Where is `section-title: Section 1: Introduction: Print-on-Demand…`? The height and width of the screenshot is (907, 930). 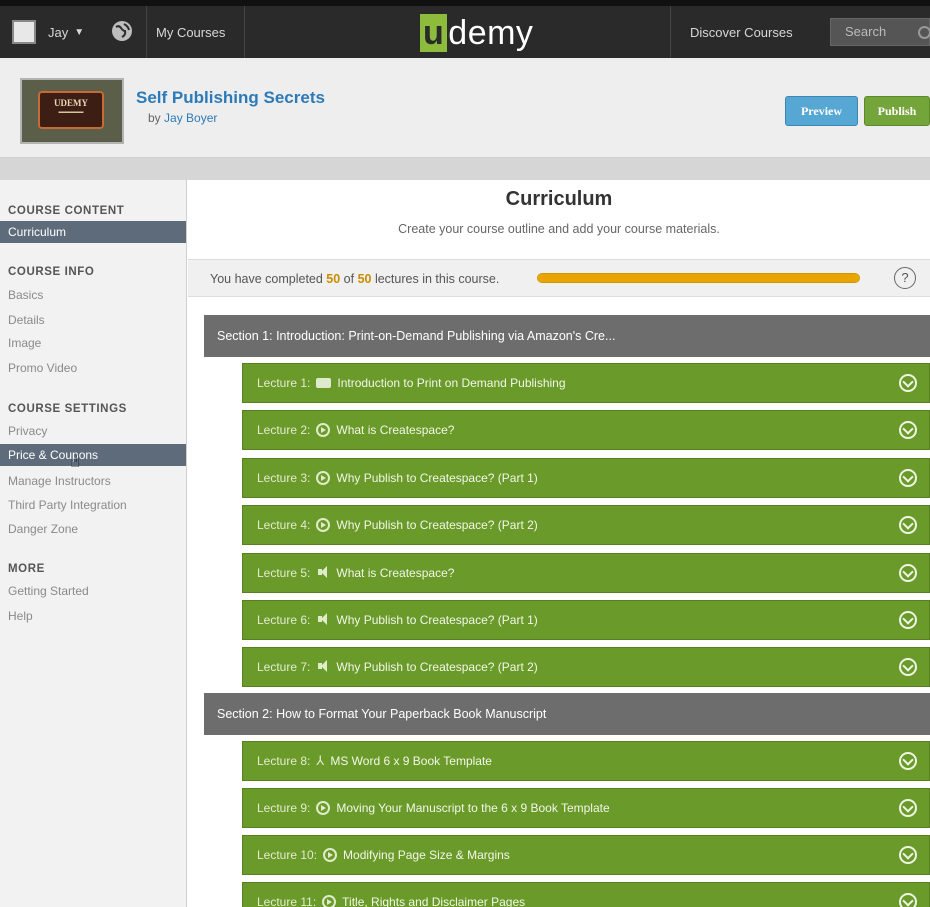
section-title: Section 1: Introduction: Print-on-Demand… is located at coordinates (416, 336).